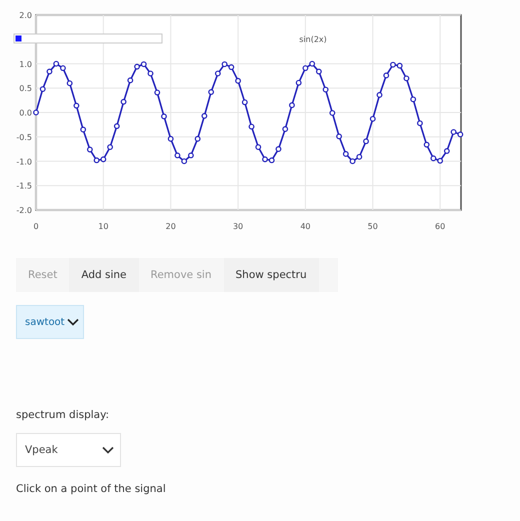 Image resolution: width=520 pixels, height=521 pixels. I want to click on waveform-select: sawtoot, so click(50, 322).